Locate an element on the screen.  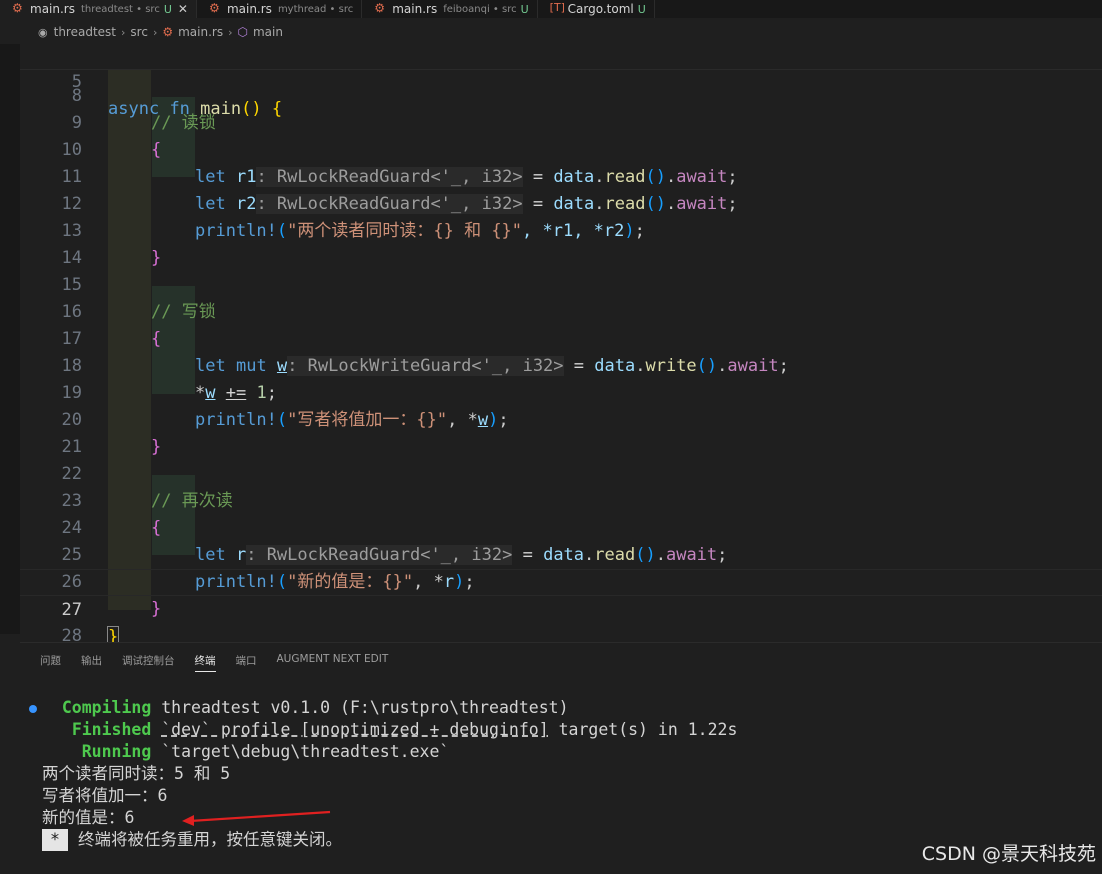
red-arrow-annotation is located at coordinates (256, 818).